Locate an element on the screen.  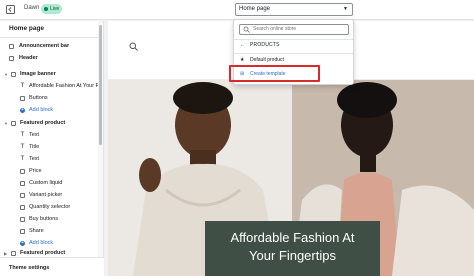
sidebar-item-label: Quantity selector is located at coordinates (50, 207).